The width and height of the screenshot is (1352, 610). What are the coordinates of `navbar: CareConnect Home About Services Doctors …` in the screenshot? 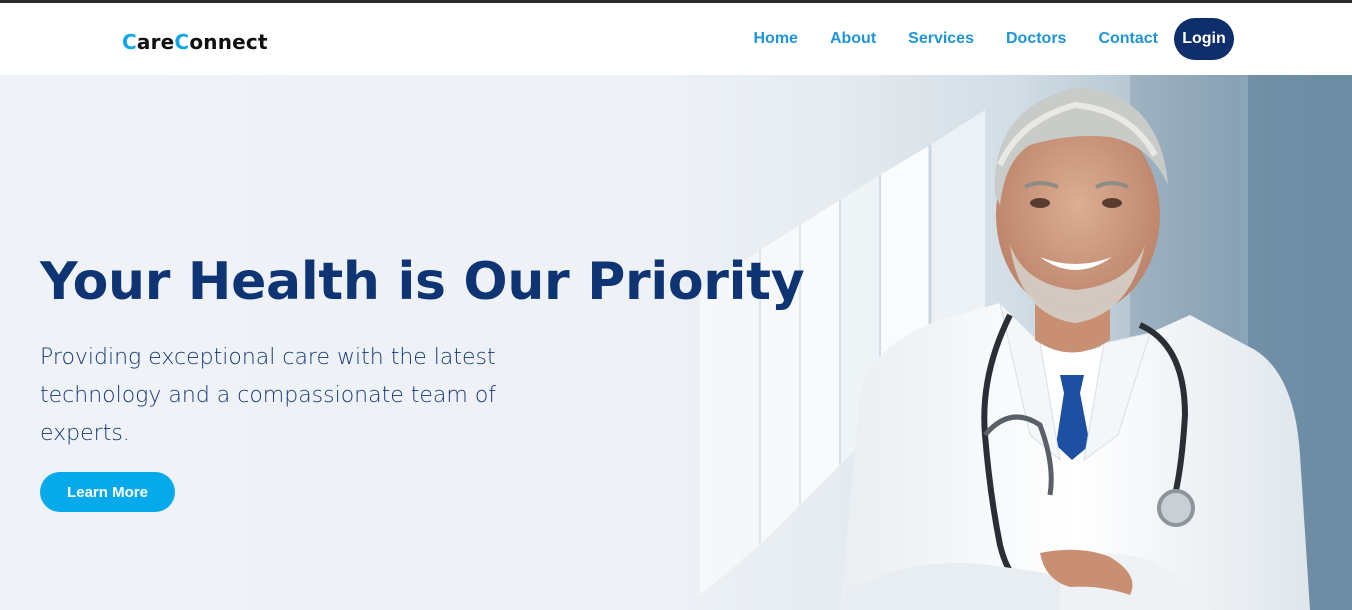 It's located at (676, 39).